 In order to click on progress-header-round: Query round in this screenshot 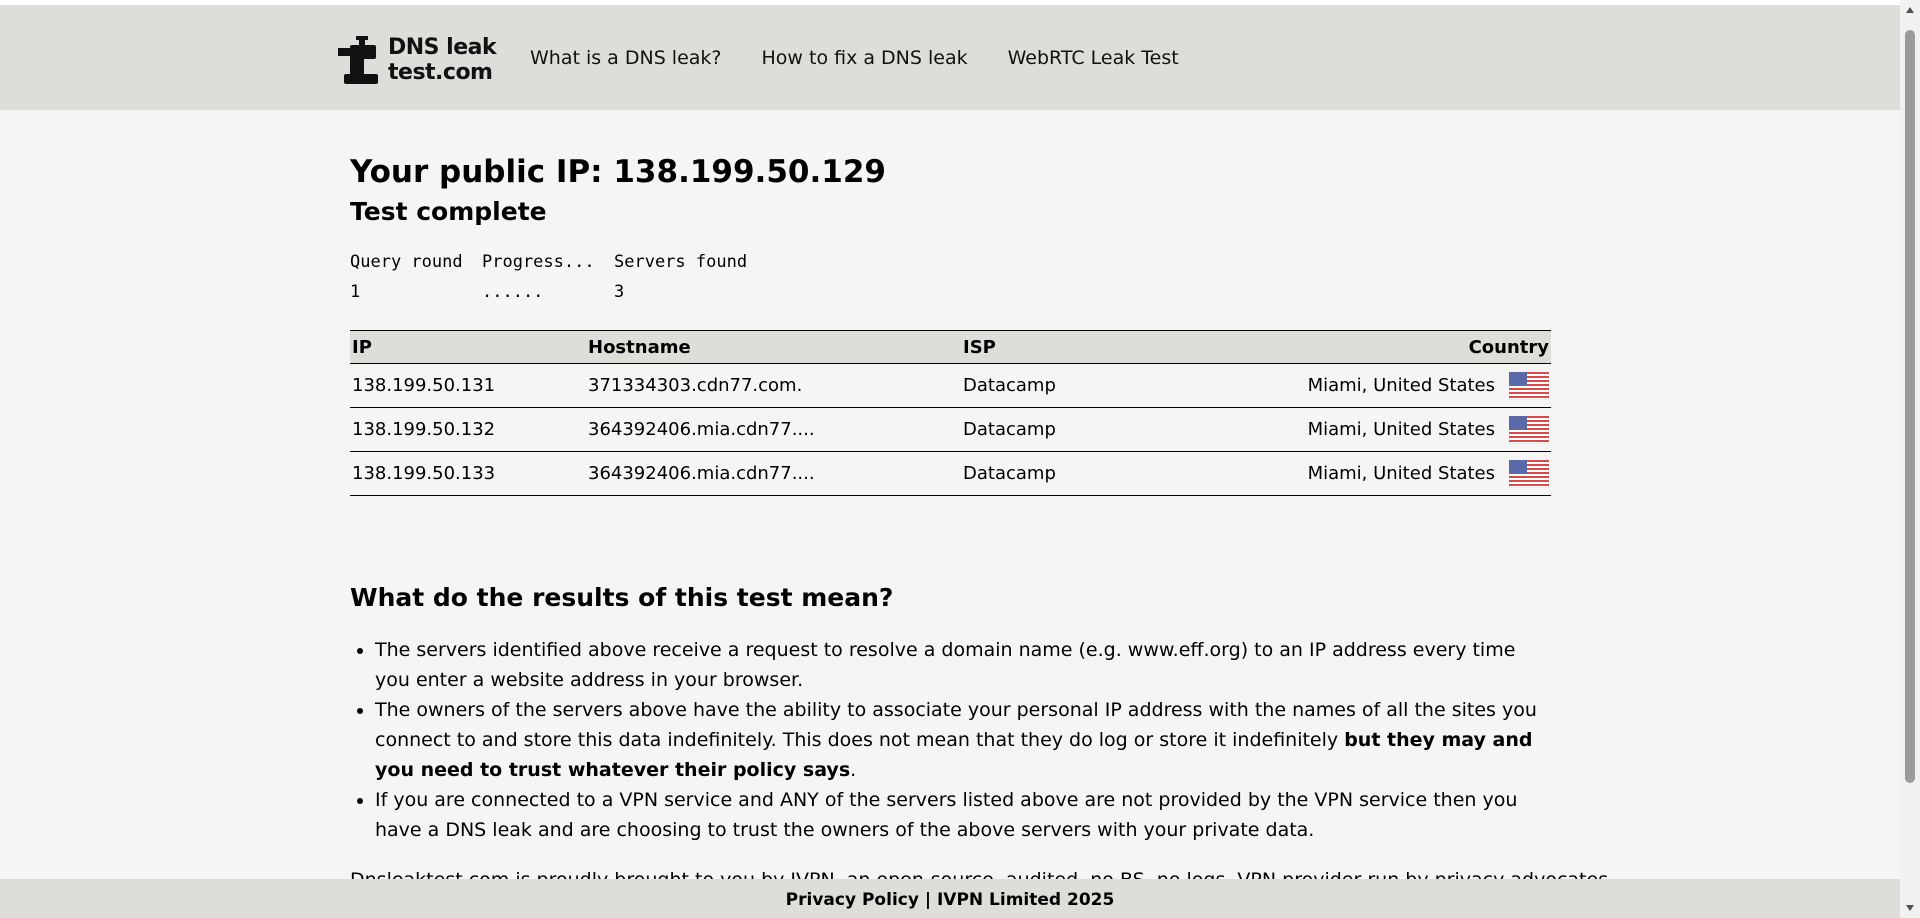, I will do `click(406, 262)`.